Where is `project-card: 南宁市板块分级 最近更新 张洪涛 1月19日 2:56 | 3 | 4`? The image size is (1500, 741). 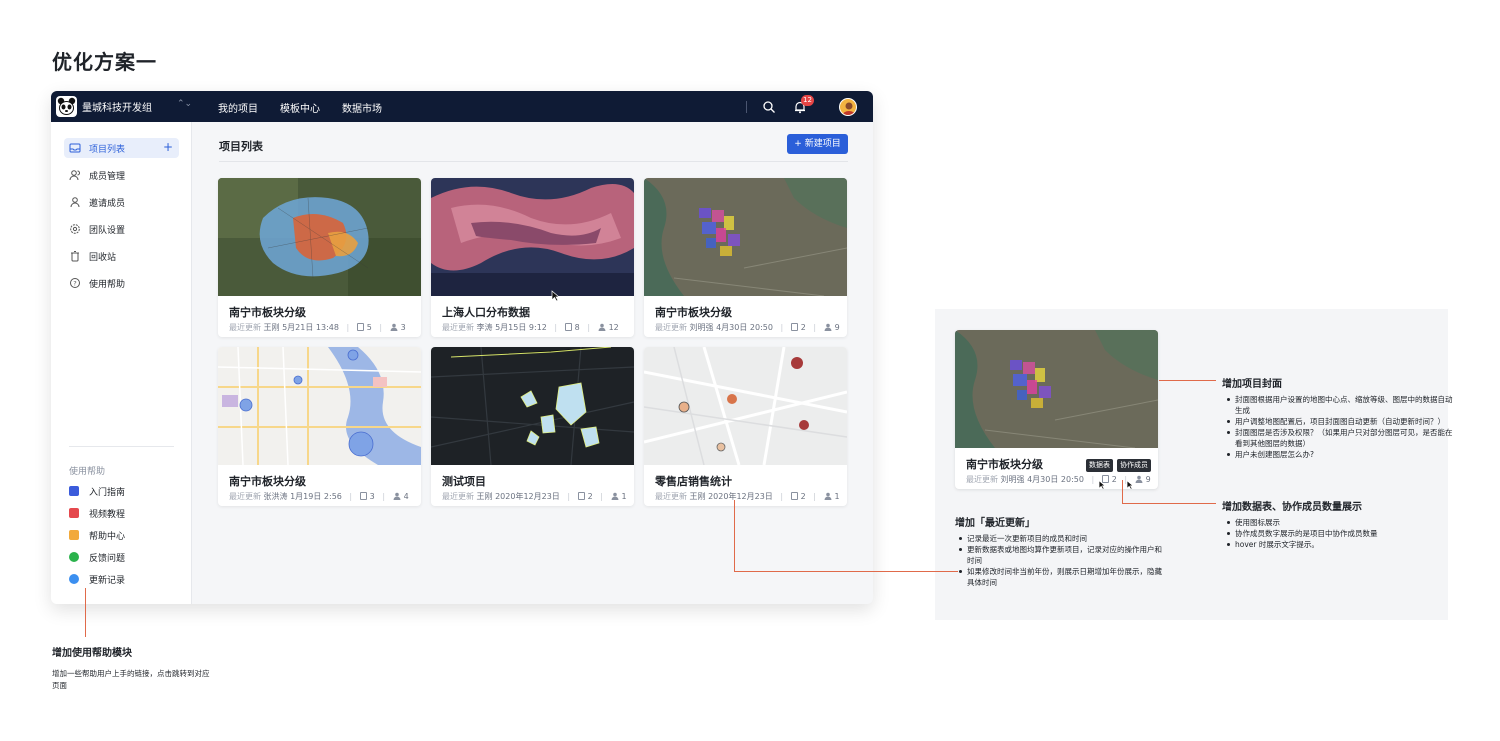
project-card: 南宁市板块分级 最近更新 张洪涛 1月19日 2:56 | 3 | 4 is located at coordinates (319, 426).